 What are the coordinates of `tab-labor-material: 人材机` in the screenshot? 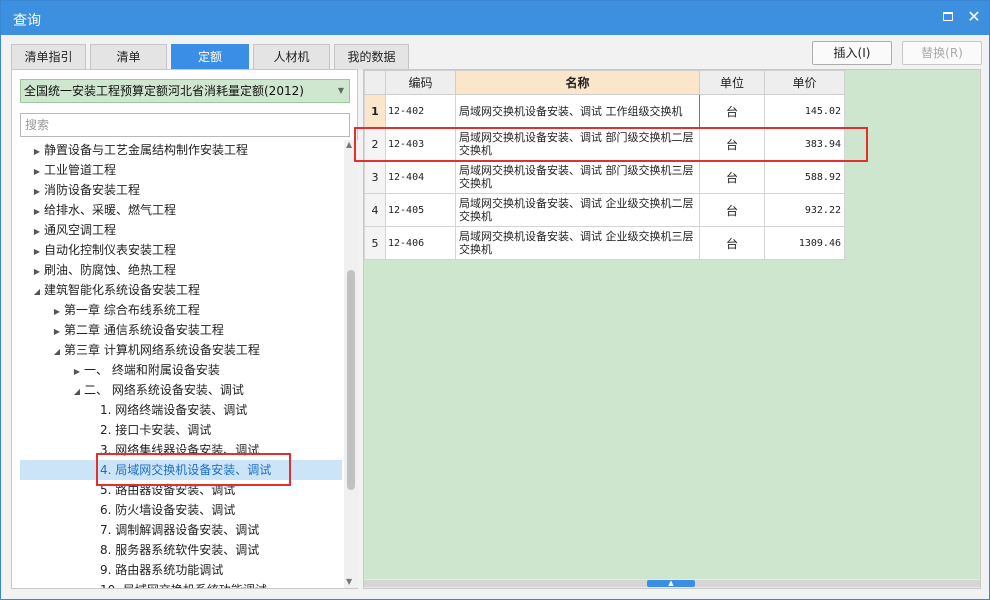 It's located at (291, 57).